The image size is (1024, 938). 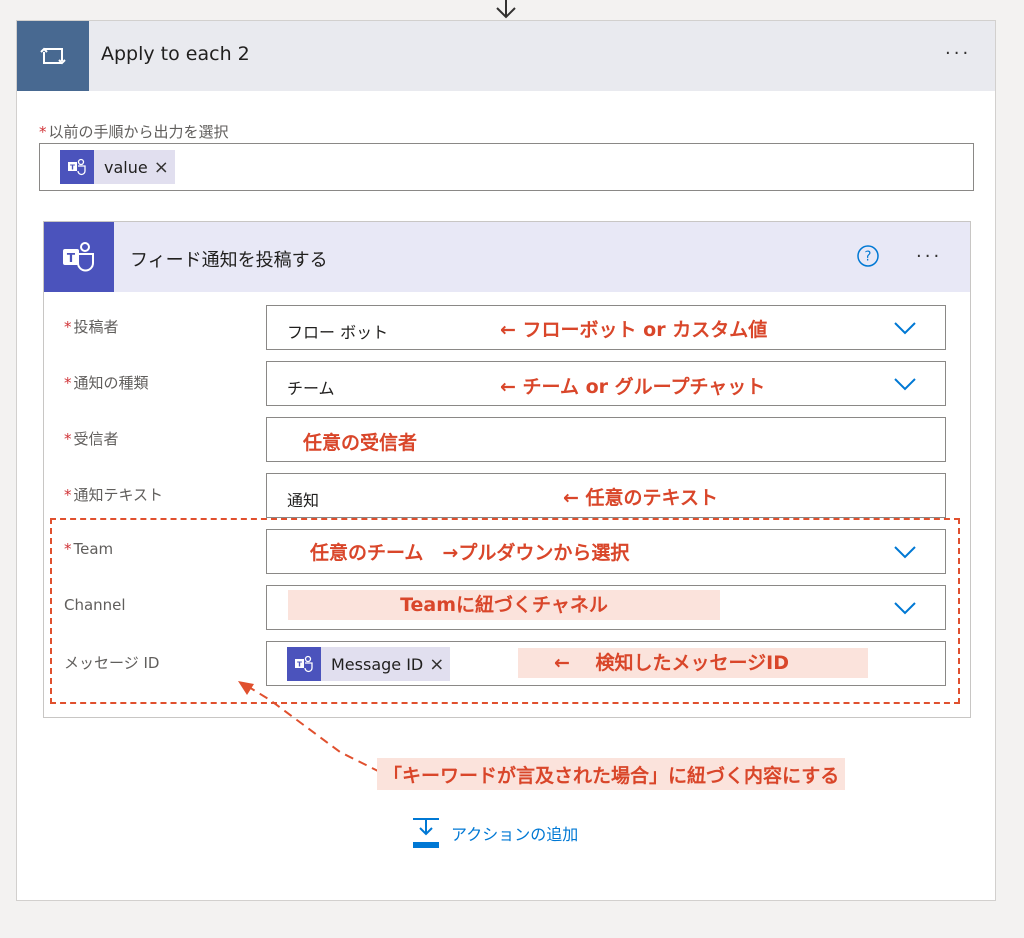 I want to click on remove-token-button: ×, so click(x=164, y=167).